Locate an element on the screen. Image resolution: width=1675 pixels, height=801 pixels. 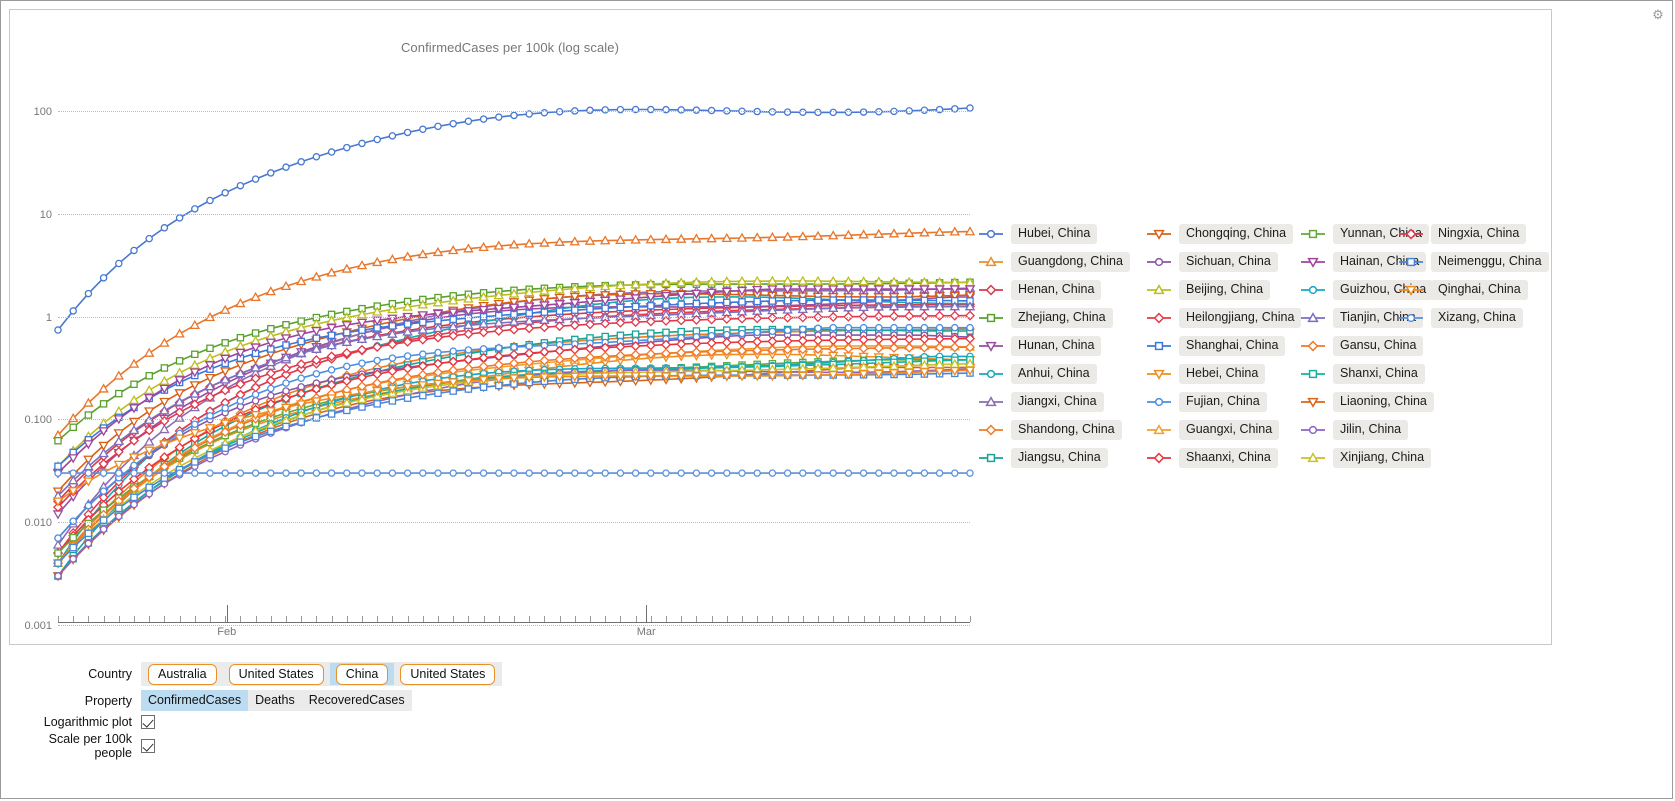
legend-item-label: Shandong, China is located at coordinates (1066, 430).